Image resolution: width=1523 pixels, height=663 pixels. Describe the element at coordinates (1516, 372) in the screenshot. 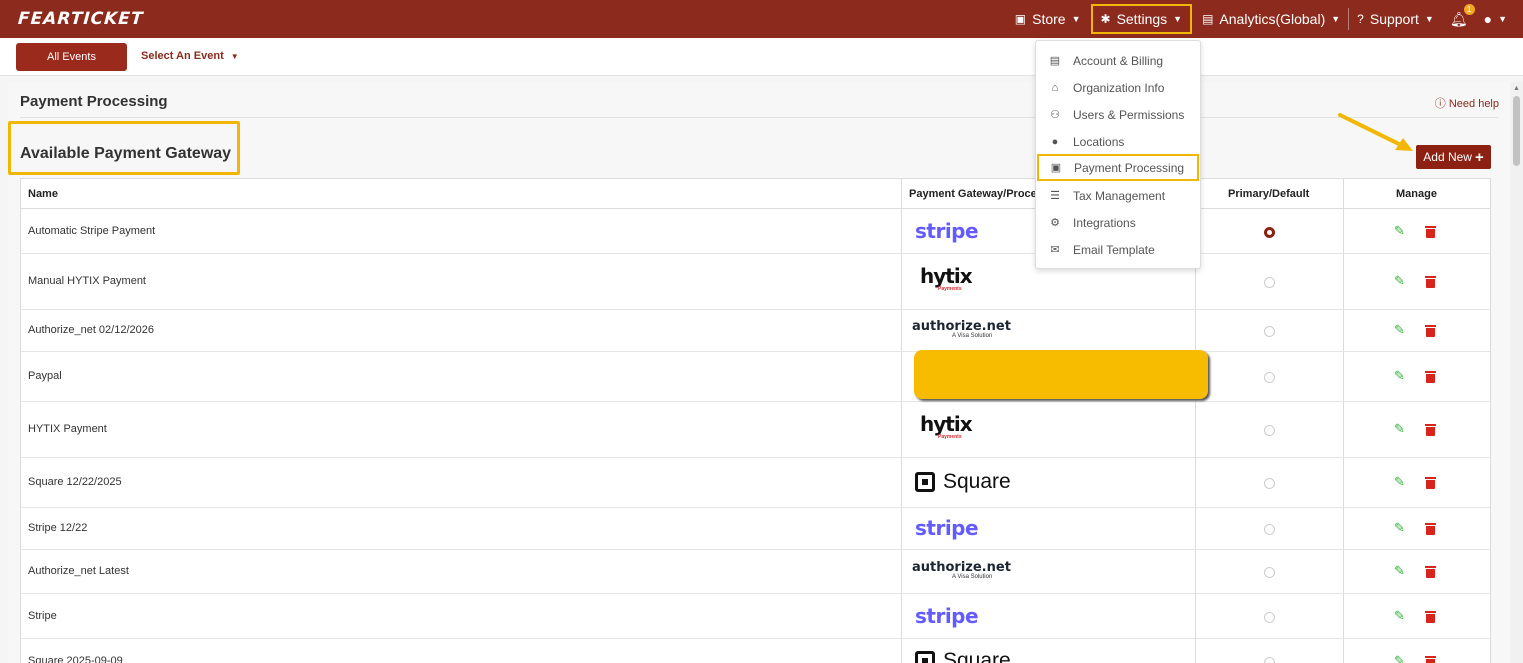

I see `page-scrollbar: ▲` at that location.